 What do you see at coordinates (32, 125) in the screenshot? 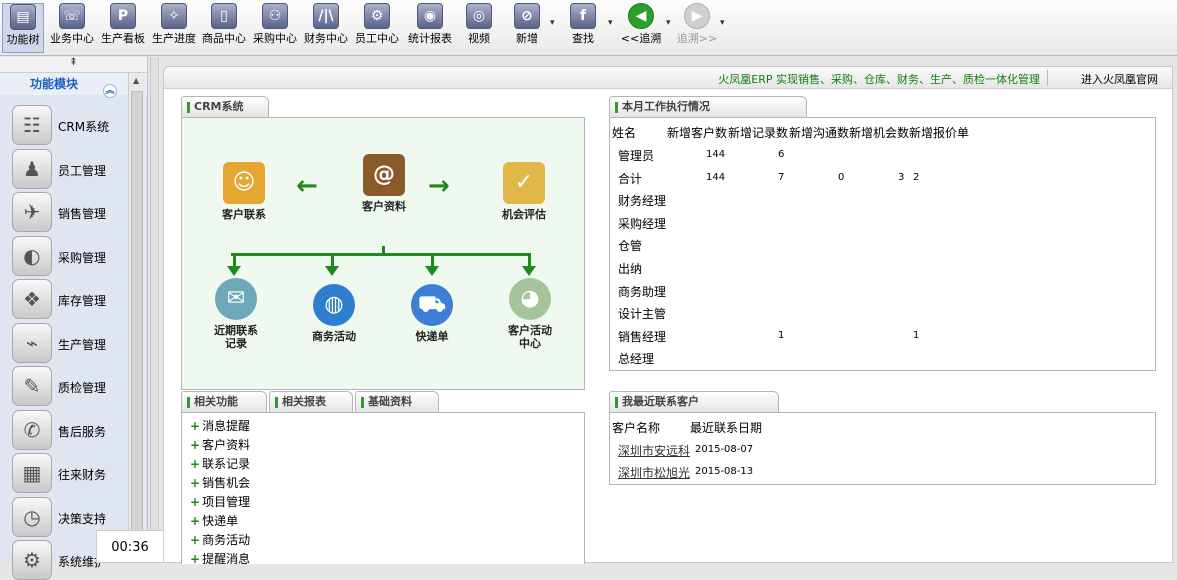
I see `crm-icon: ☷` at bounding box center [32, 125].